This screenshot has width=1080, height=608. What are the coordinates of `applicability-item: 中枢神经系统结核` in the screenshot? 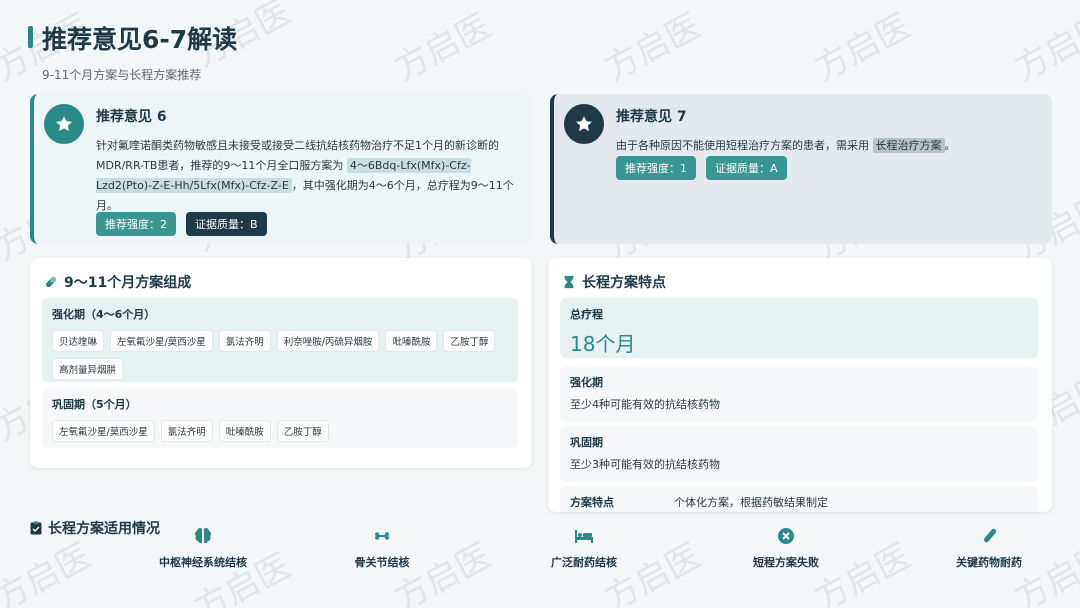 It's located at (203, 548).